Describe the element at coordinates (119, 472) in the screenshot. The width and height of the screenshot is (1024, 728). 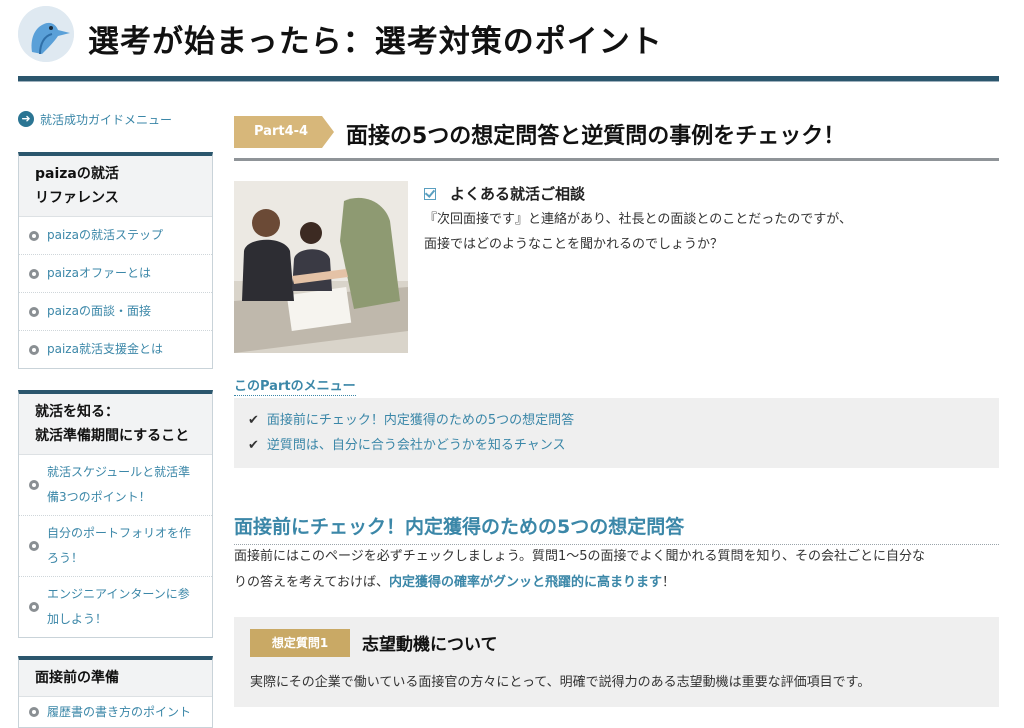
I see `sidebar-item-label-line: 就活スケジュールと就活準` at that location.